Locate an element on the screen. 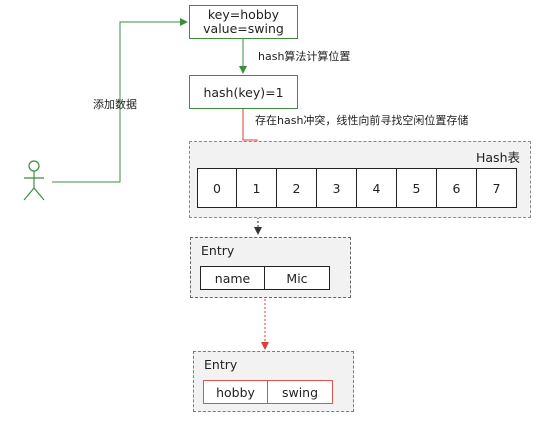 The width and height of the screenshot is (549, 425). user-actor-icon is located at coordinates (34, 180).